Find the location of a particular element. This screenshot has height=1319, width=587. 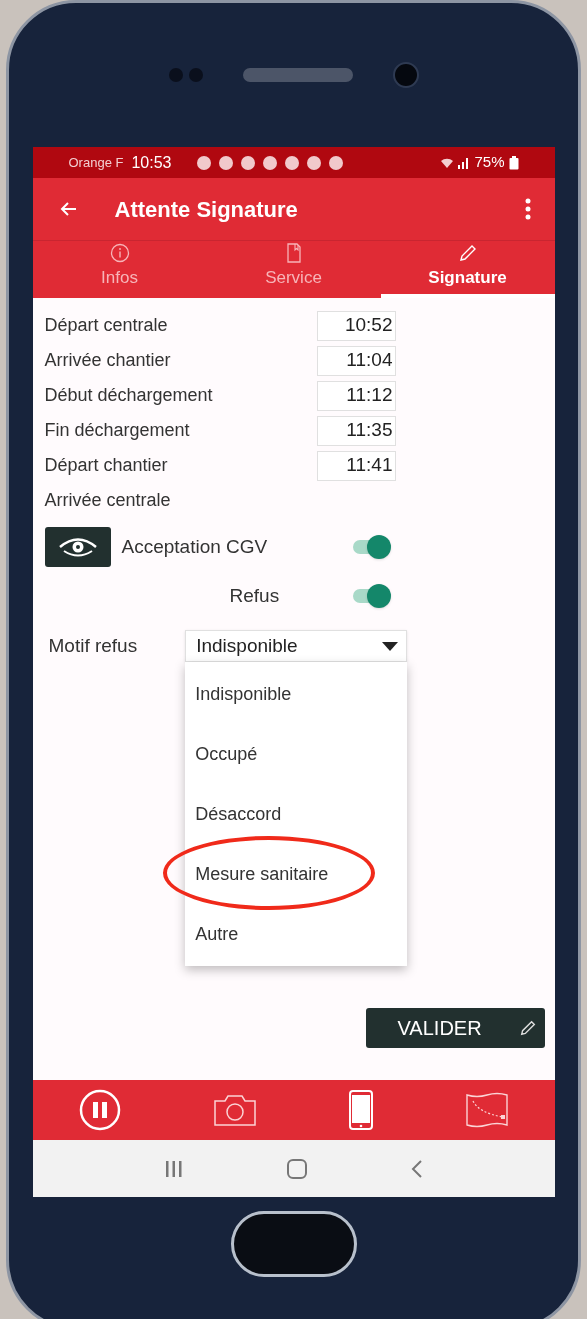

dropdown-field: Indisponible is located at coordinates (296, 646).